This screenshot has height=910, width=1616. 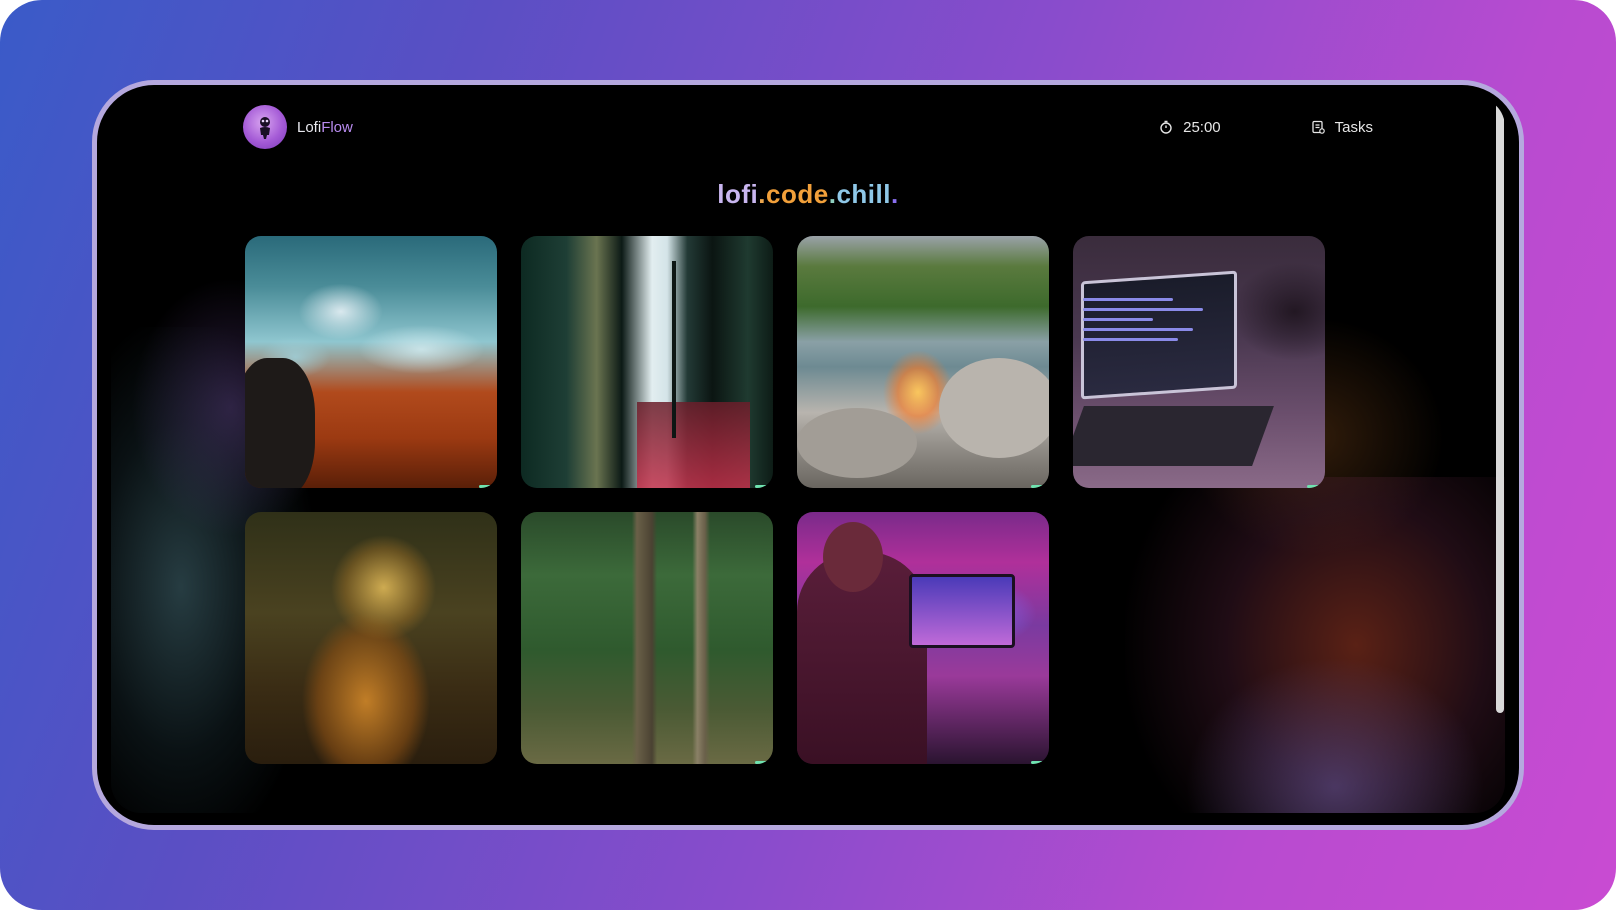 I want to click on app-name-secondary: Flow, so click(x=337, y=127).